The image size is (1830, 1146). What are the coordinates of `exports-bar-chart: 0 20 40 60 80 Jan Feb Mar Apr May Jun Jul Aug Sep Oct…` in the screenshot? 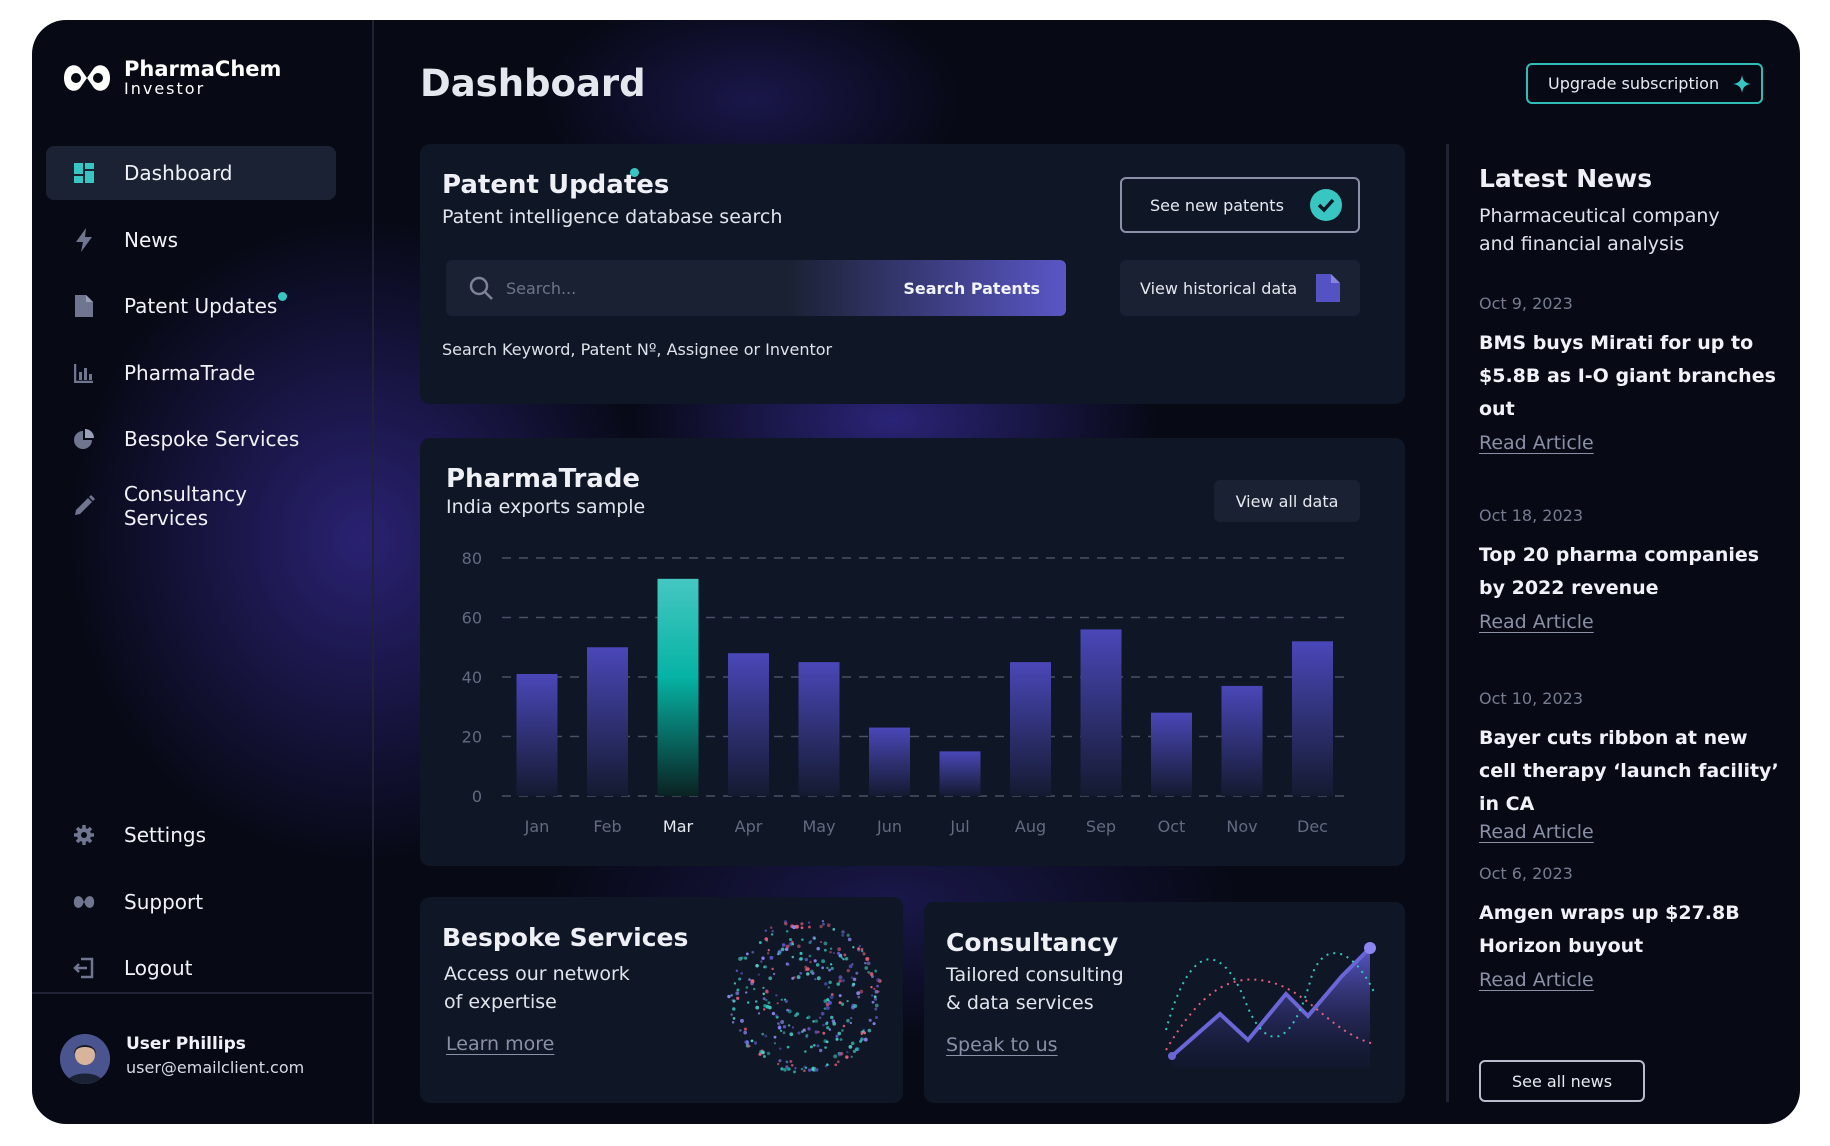 It's located at (906, 692).